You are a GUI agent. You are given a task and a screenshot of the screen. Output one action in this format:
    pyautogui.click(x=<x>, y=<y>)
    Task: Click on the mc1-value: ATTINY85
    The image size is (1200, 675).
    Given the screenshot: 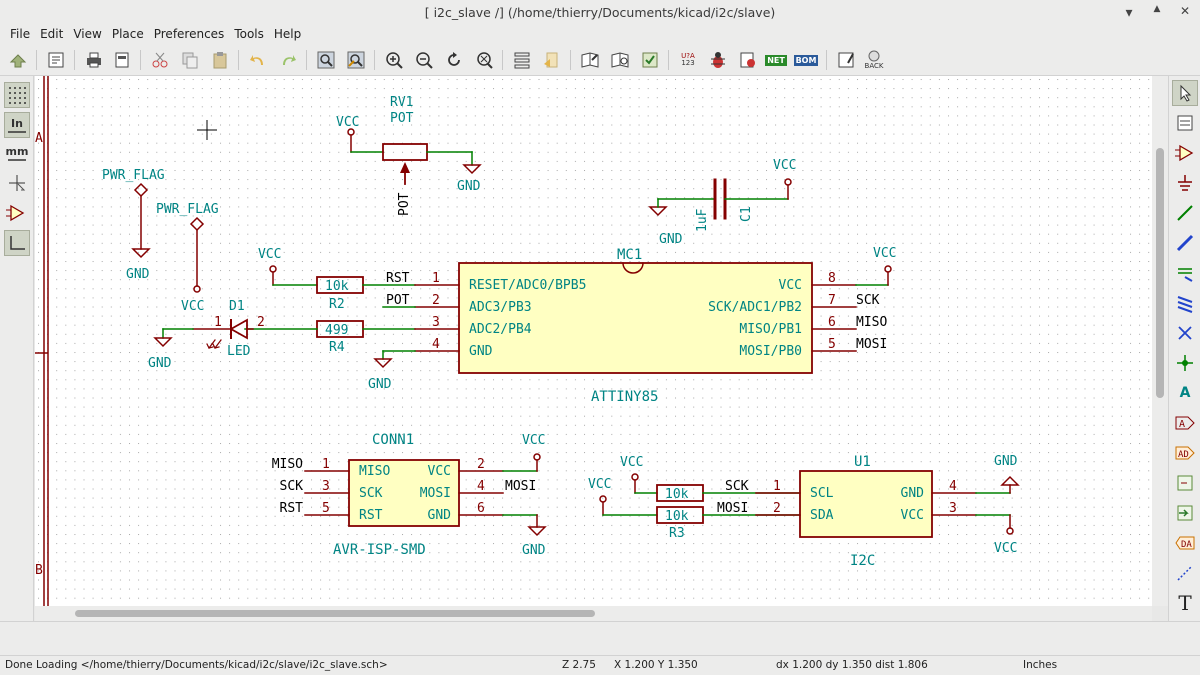 What is the action you would take?
    pyautogui.click(x=624, y=397)
    